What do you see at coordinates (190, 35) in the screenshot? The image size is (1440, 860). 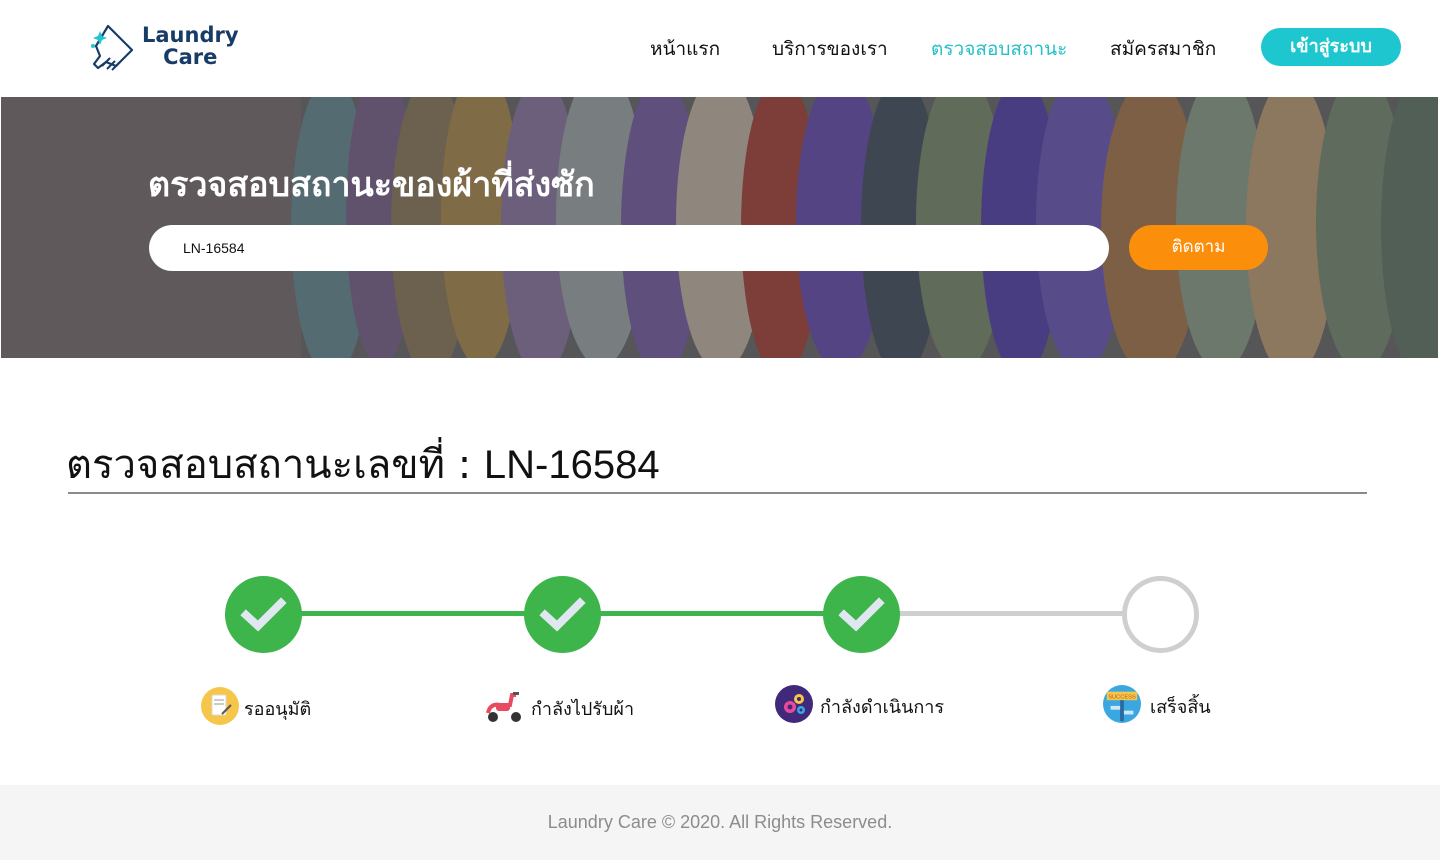 I see `brand-name-line1: Laundry` at bounding box center [190, 35].